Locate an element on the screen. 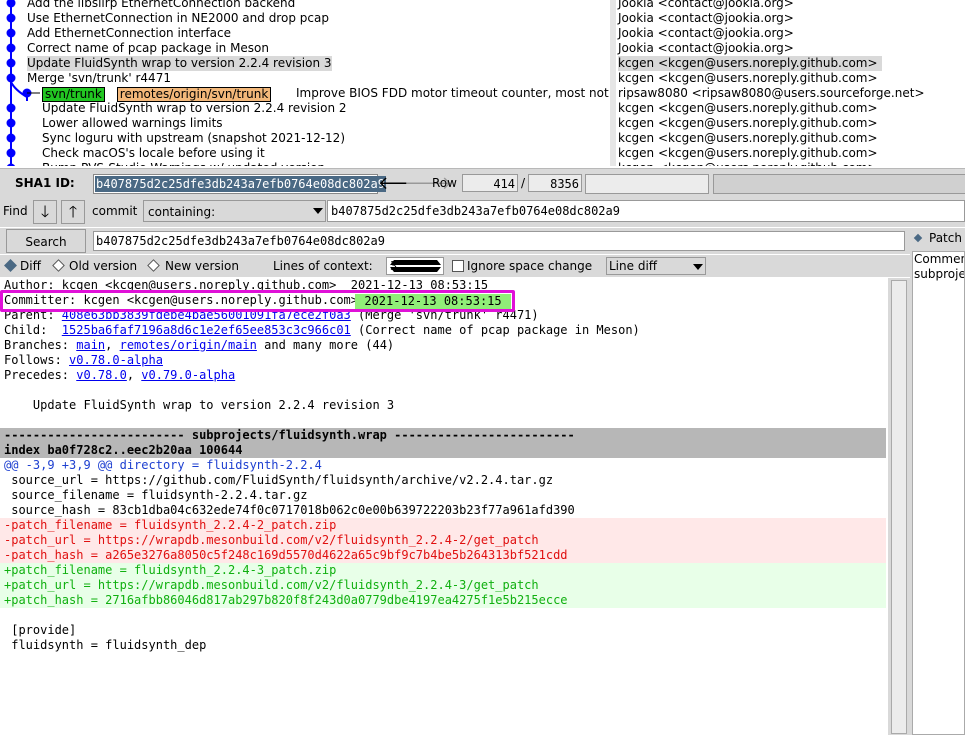 The width and height of the screenshot is (965, 735). file-list-item: Comments is located at coordinates (938, 259).